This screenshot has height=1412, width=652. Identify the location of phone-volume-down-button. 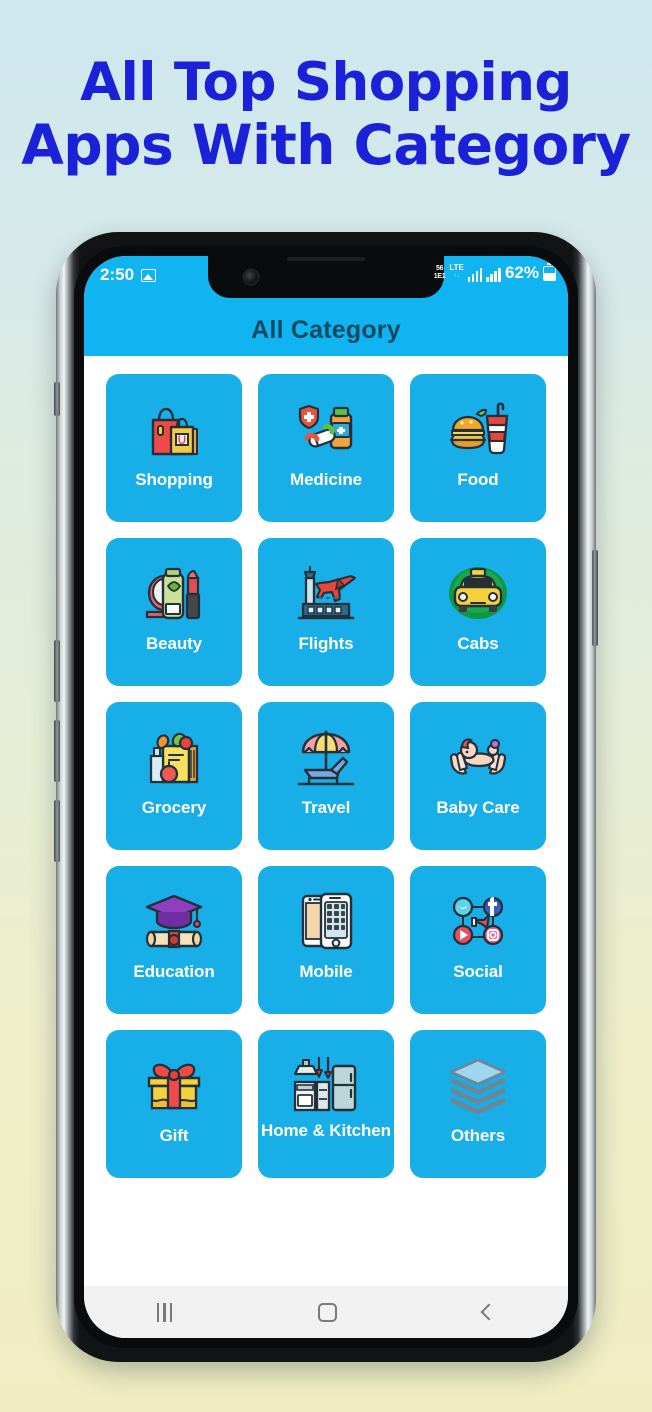
(57, 751).